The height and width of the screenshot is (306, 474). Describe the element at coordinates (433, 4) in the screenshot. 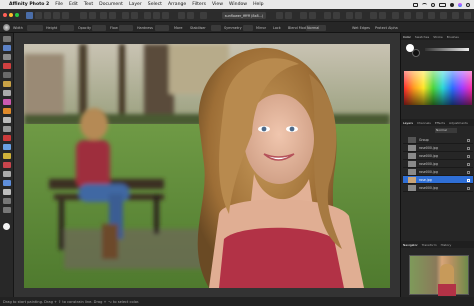

I see `search-icon` at that location.